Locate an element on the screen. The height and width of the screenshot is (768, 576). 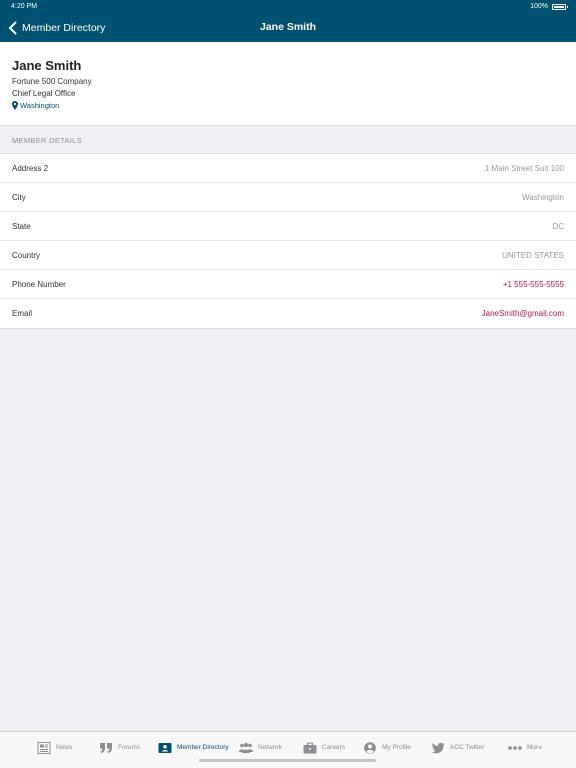
detail-row-state: State DC is located at coordinates (288, 226).